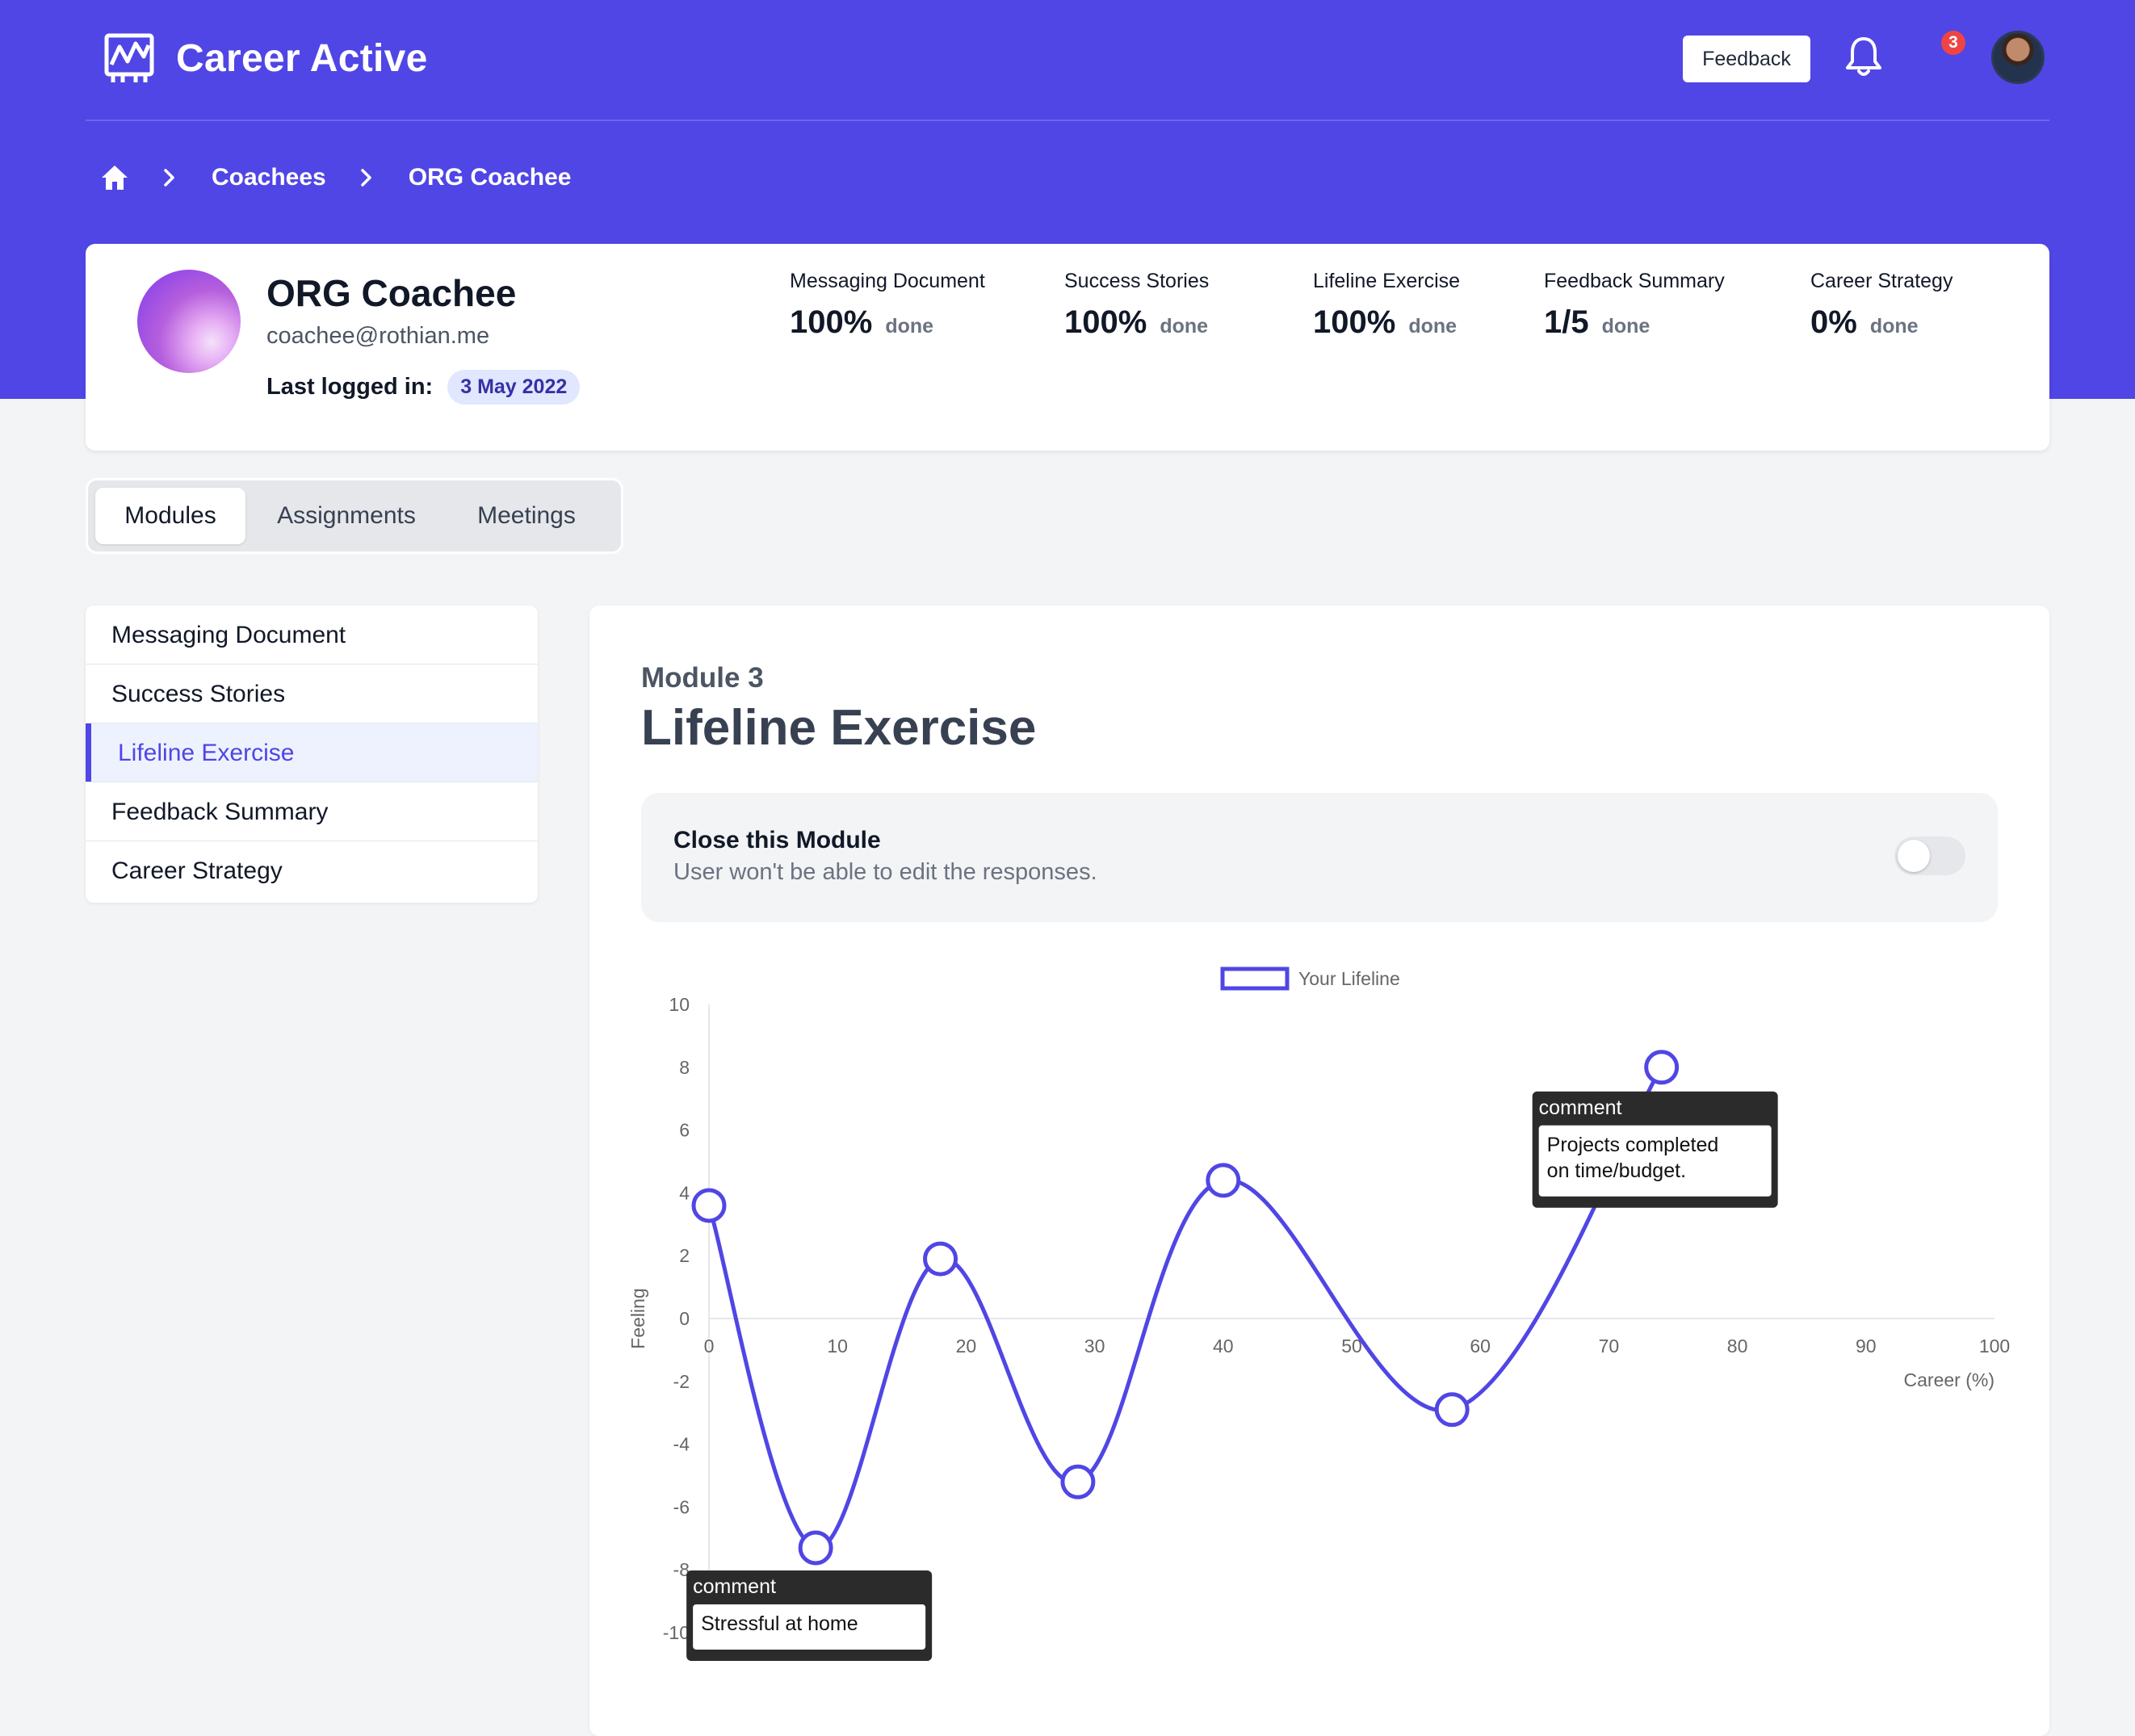  I want to click on y-tick-label: 8, so click(684, 1067).